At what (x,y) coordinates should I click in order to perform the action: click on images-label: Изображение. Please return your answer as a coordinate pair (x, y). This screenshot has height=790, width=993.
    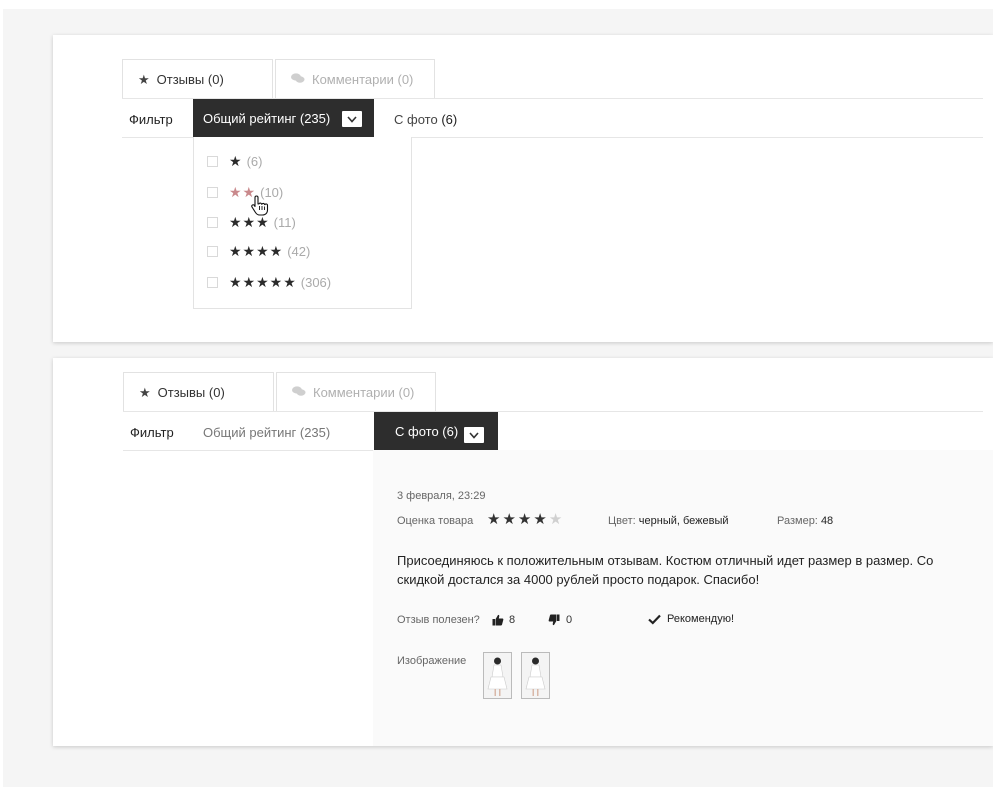
    Looking at the image, I should click on (432, 661).